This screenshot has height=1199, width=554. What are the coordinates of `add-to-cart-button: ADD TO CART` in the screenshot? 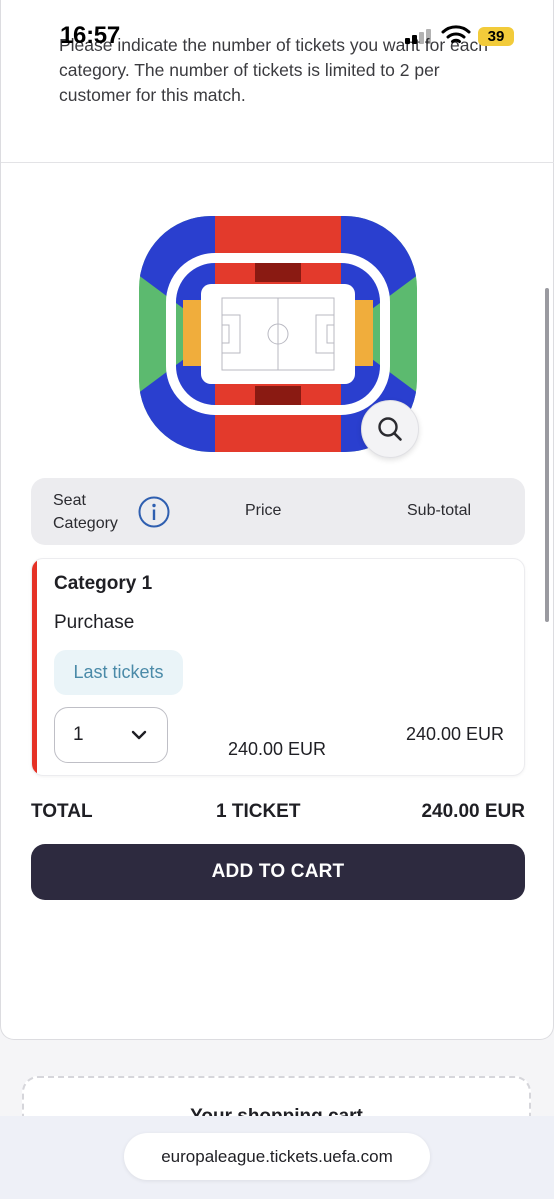 It's located at (278, 872).